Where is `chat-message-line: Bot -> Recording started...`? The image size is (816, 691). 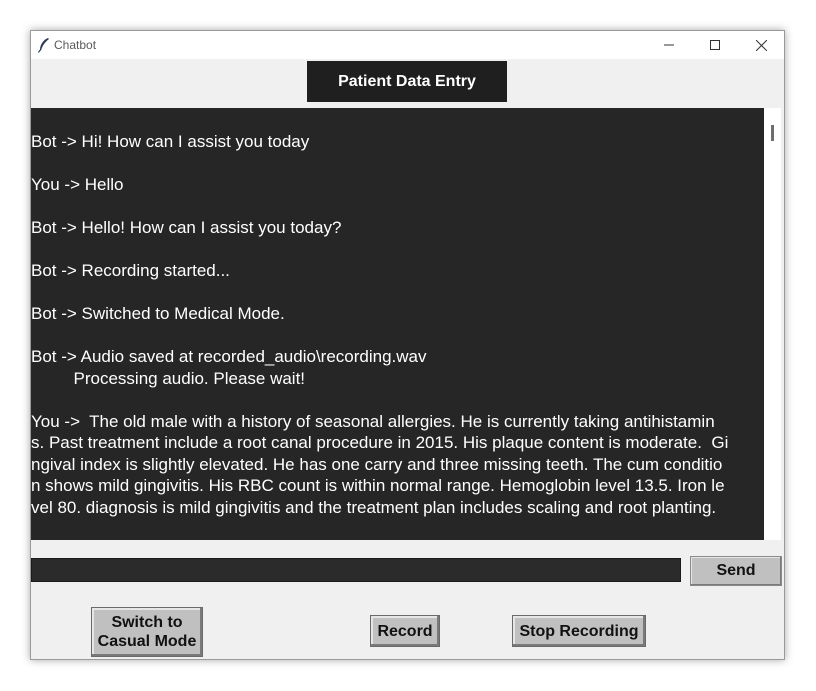 chat-message-line: Bot -> Recording started... is located at coordinates (130, 270).